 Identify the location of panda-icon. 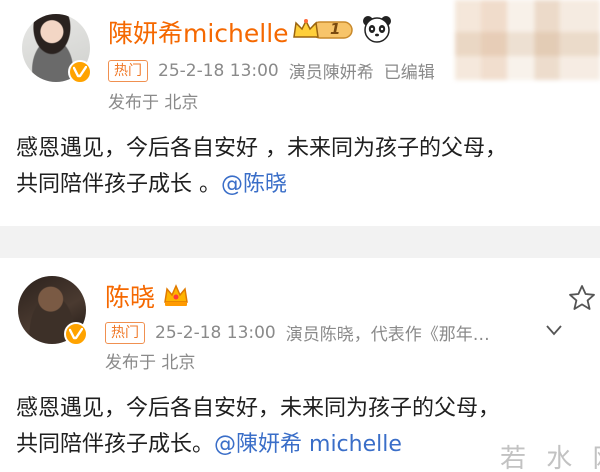
(377, 31).